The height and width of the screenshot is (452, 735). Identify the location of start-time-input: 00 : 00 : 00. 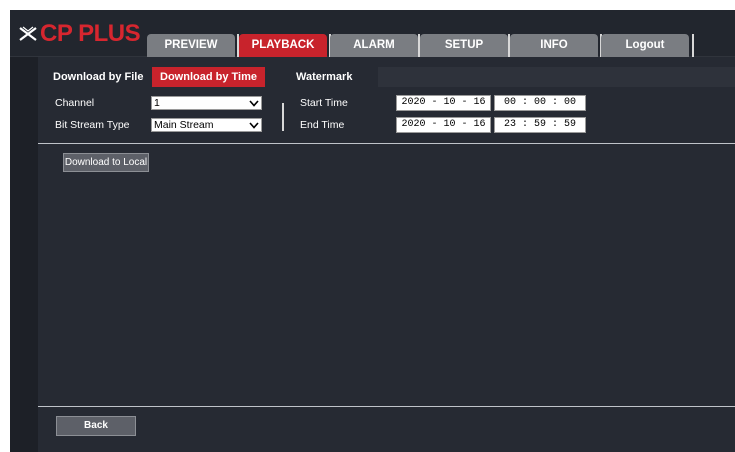
(540, 103).